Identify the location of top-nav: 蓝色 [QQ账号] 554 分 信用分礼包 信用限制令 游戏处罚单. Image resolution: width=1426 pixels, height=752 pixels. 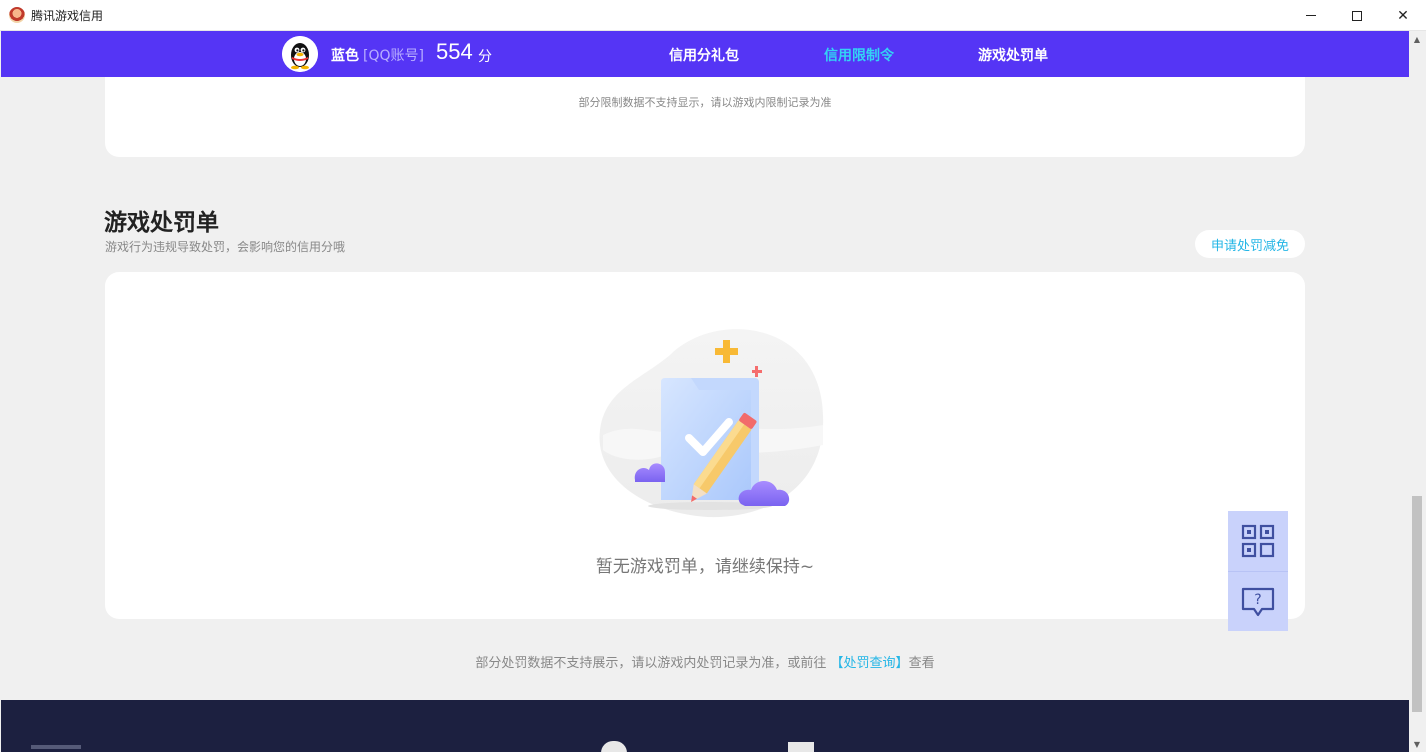
(705, 54).